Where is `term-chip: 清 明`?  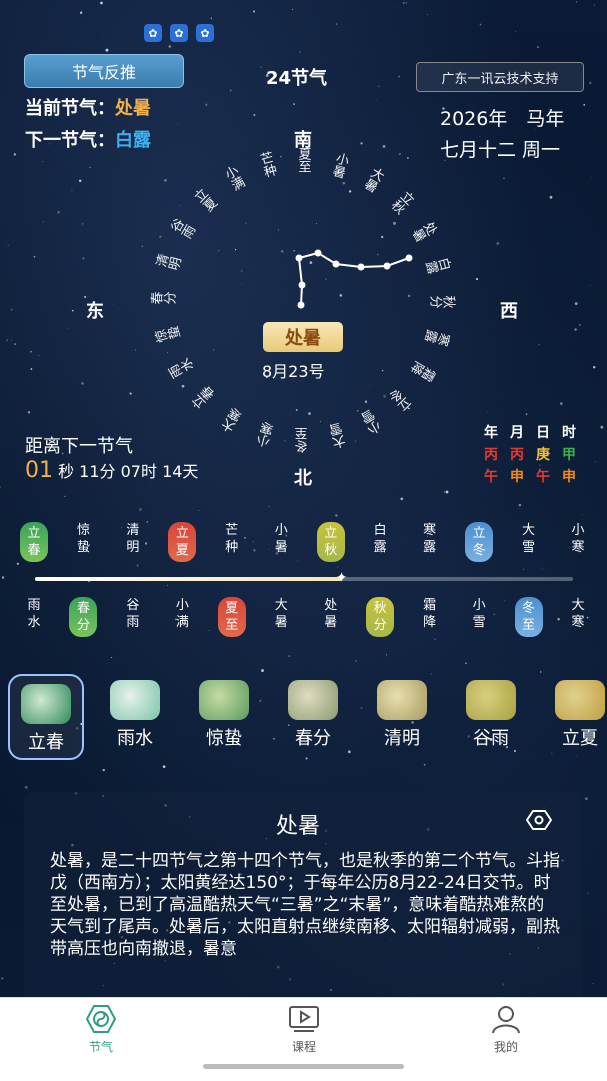 term-chip: 清 明 is located at coordinates (133, 542).